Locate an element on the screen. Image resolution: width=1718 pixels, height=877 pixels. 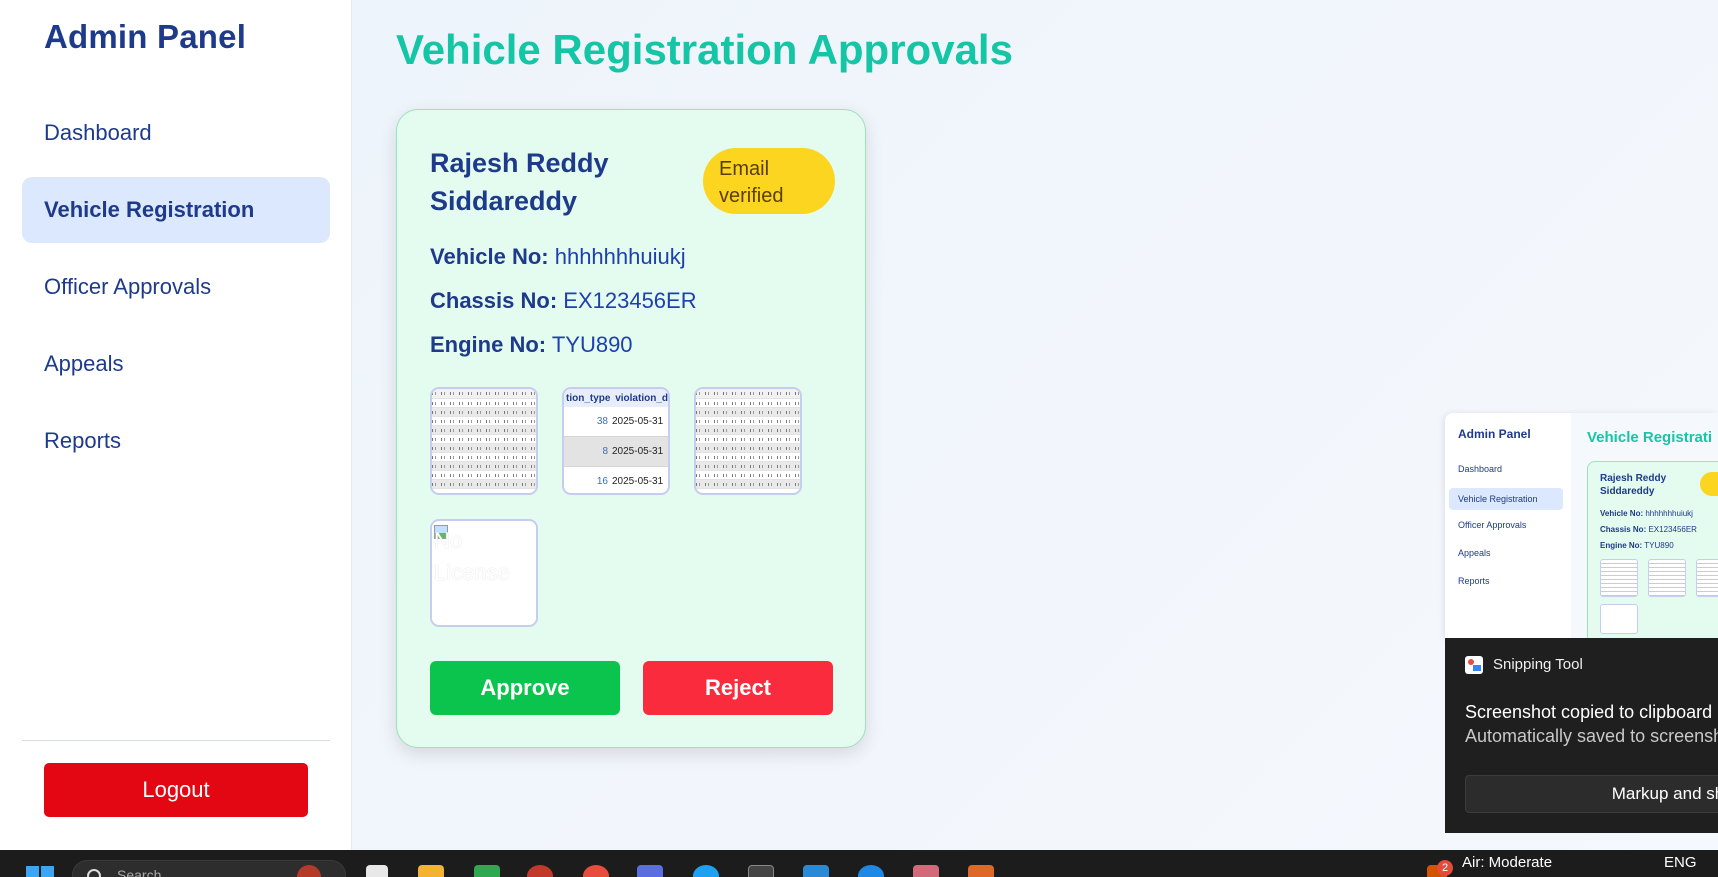
license-image: No License is located at coordinates (484, 573).